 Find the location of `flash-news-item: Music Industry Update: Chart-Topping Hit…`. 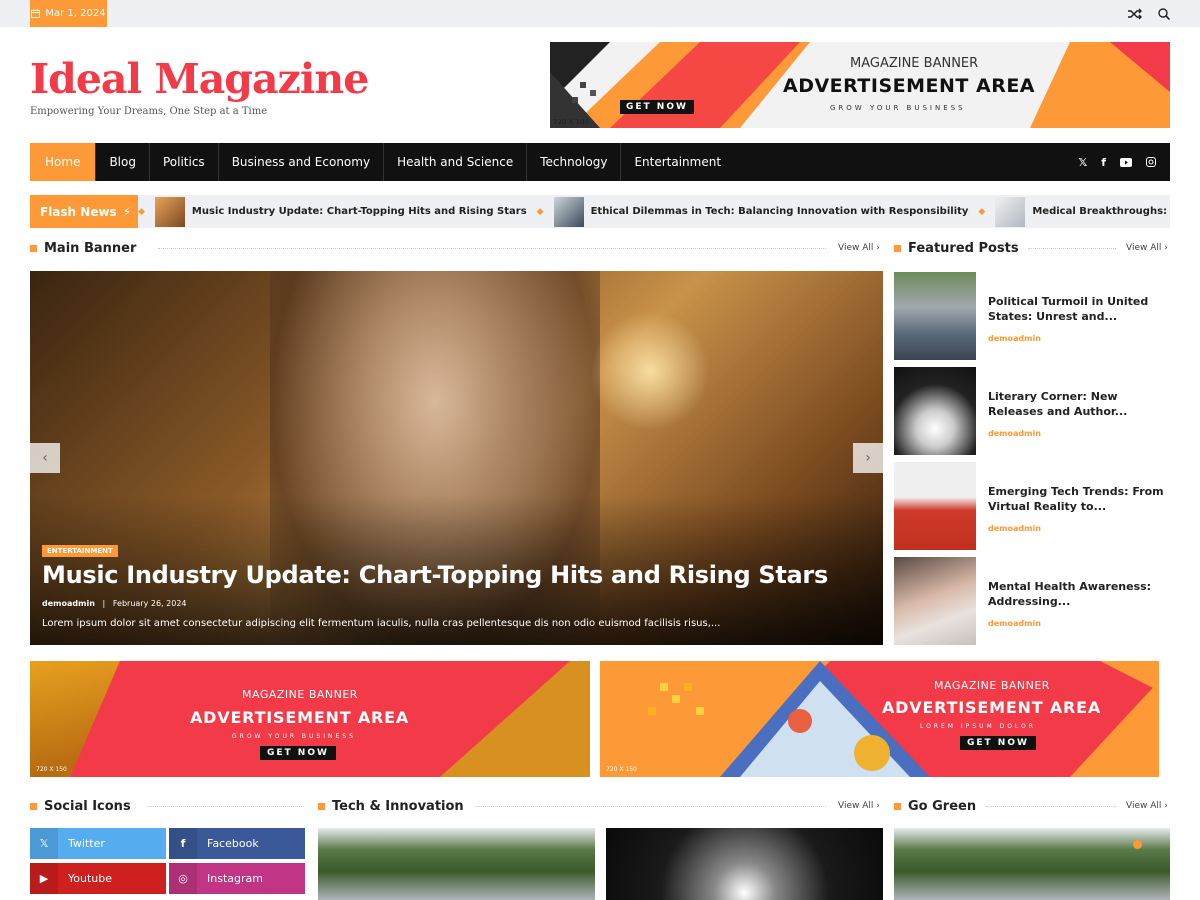

flash-news-item: Music Industry Update: Chart-Topping Hit… is located at coordinates (340, 211).